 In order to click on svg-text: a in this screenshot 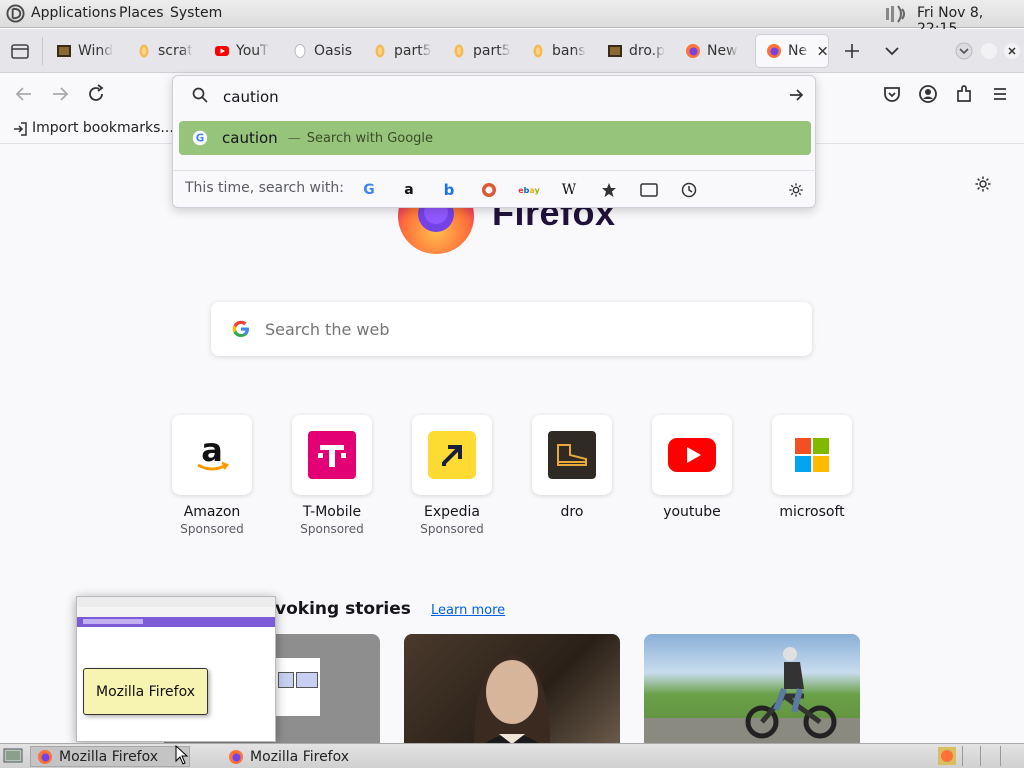, I will do `click(212, 450)`.